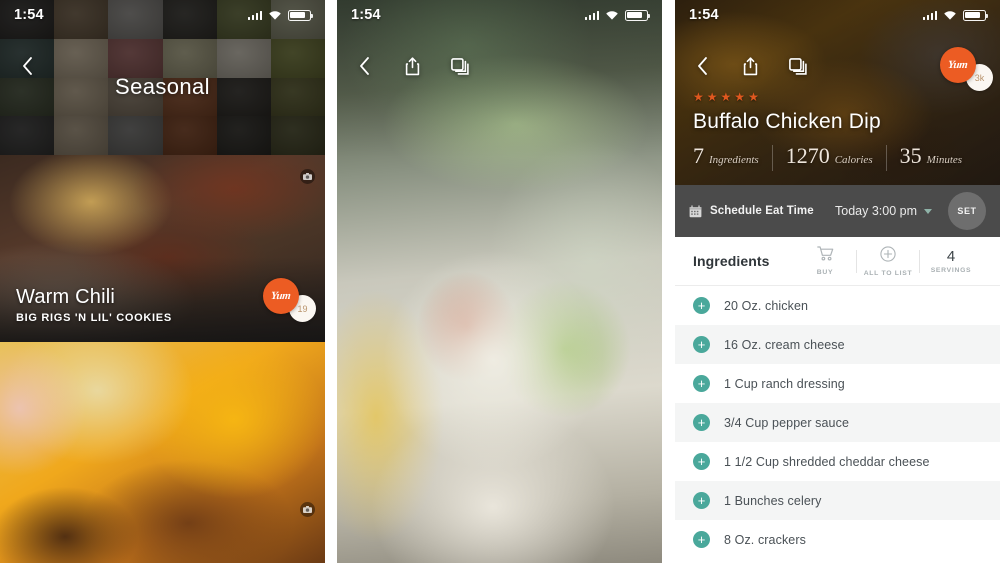 The height and width of the screenshot is (563, 1000). I want to click on schedule-eat-time-bar: Schedule Eat Time Today 3:00 pm SET, so click(837, 211).